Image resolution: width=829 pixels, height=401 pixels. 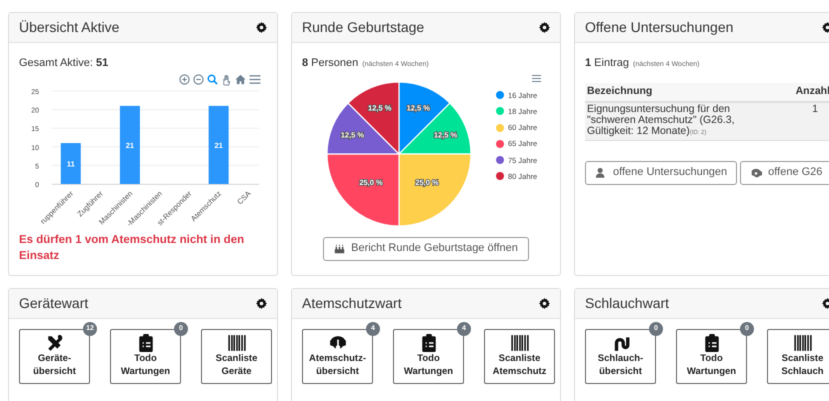 What do you see at coordinates (620, 365) in the screenshot?
I see `tile-label: Schlauch-übersicht` at bounding box center [620, 365].